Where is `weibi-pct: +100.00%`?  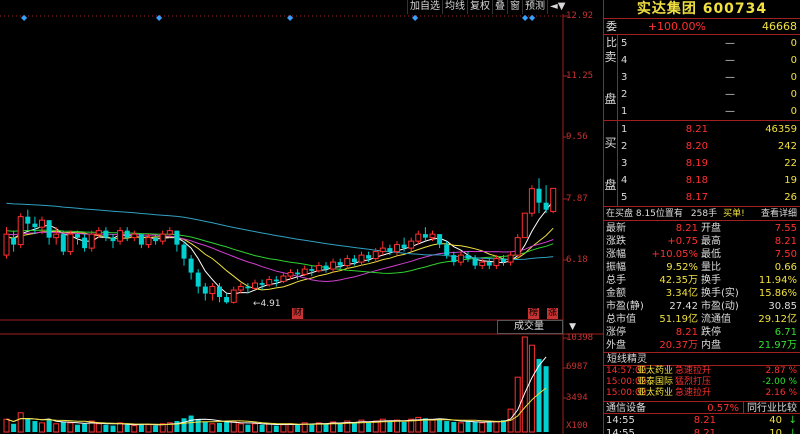
weibi-pct: +100.00% is located at coordinates (676, 26).